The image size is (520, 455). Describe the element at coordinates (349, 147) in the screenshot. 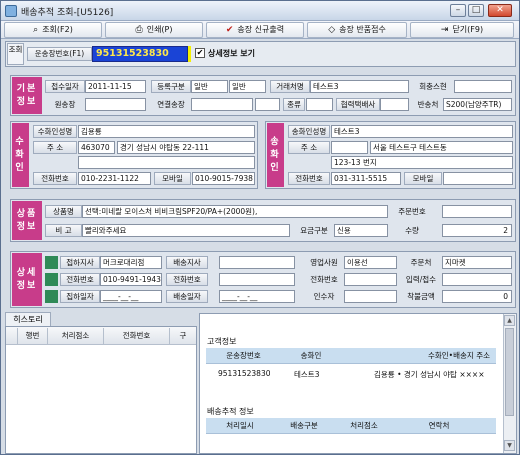

I see `sender-zip-field` at that location.